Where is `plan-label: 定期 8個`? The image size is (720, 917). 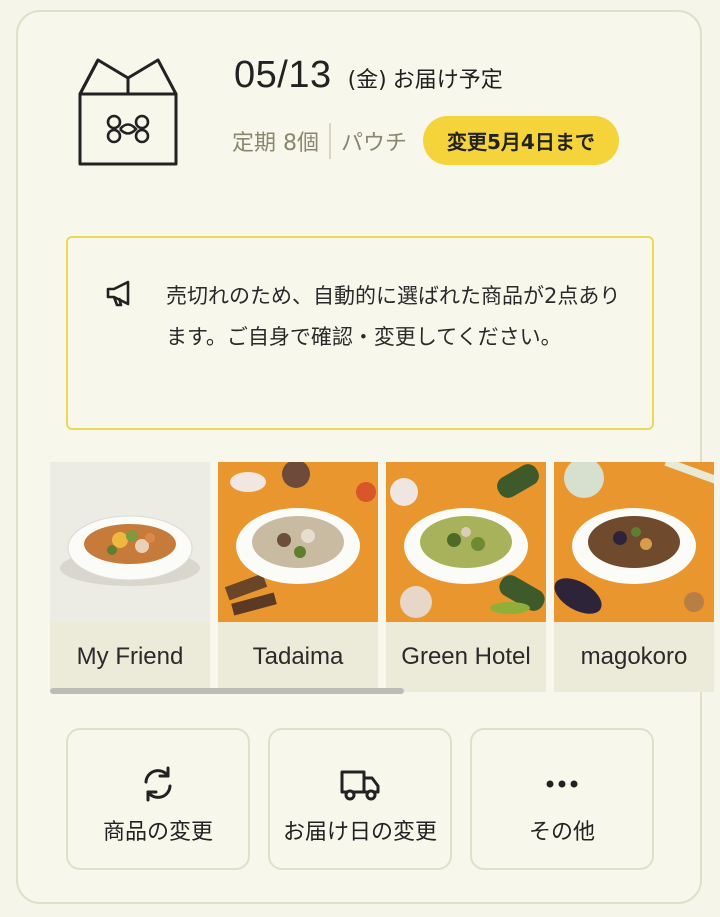 plan-label: 定期 8個 is located at coordinates (275, 143).